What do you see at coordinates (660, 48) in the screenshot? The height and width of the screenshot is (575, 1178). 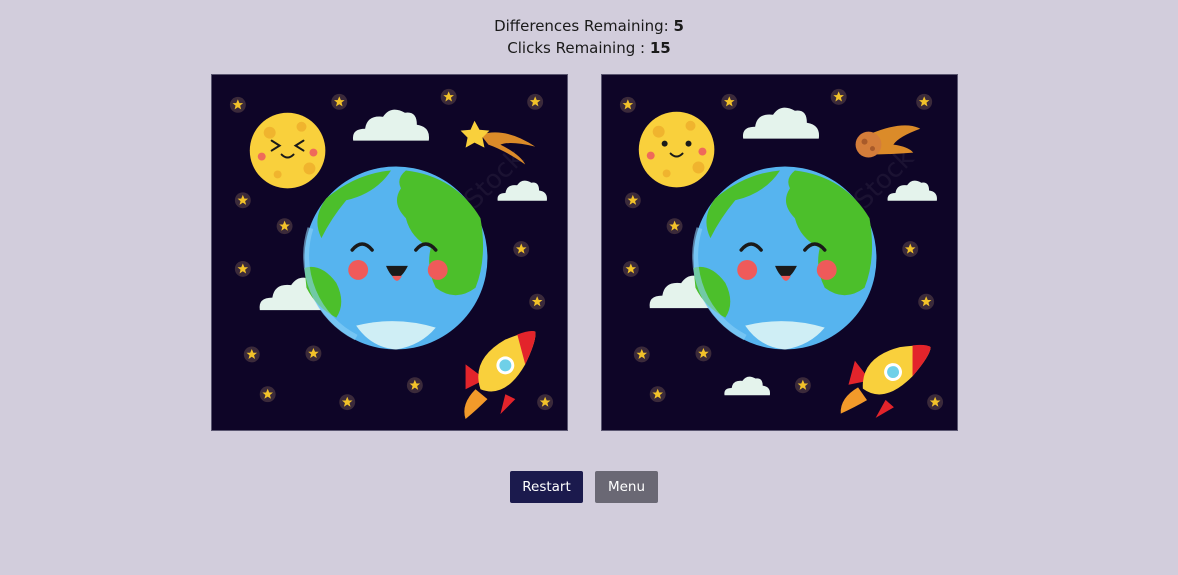 I see `clicks-remaining-value: 15` at bounding box center [660, 48].